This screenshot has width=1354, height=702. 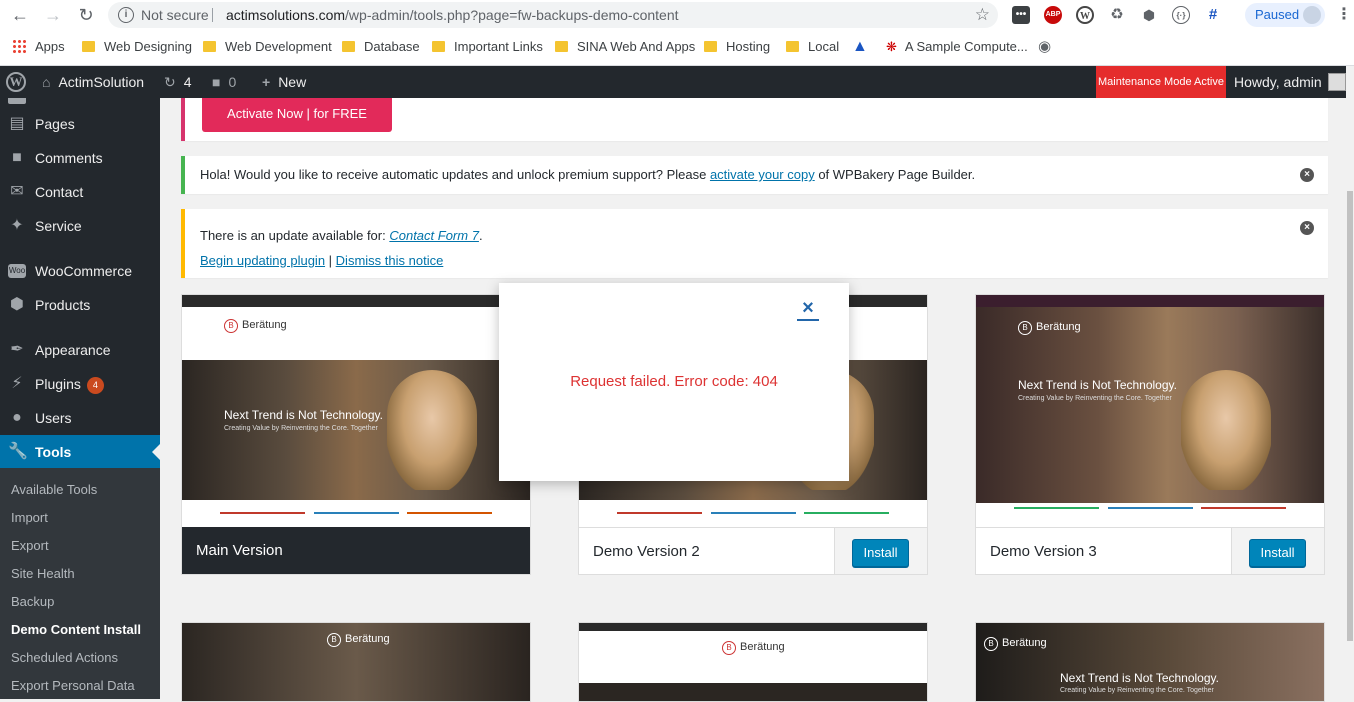 What do you see at coordinates (1213, 15) in the screenshot?
I see `grid-extension-icon: #` at bounding box center [1213, 15].